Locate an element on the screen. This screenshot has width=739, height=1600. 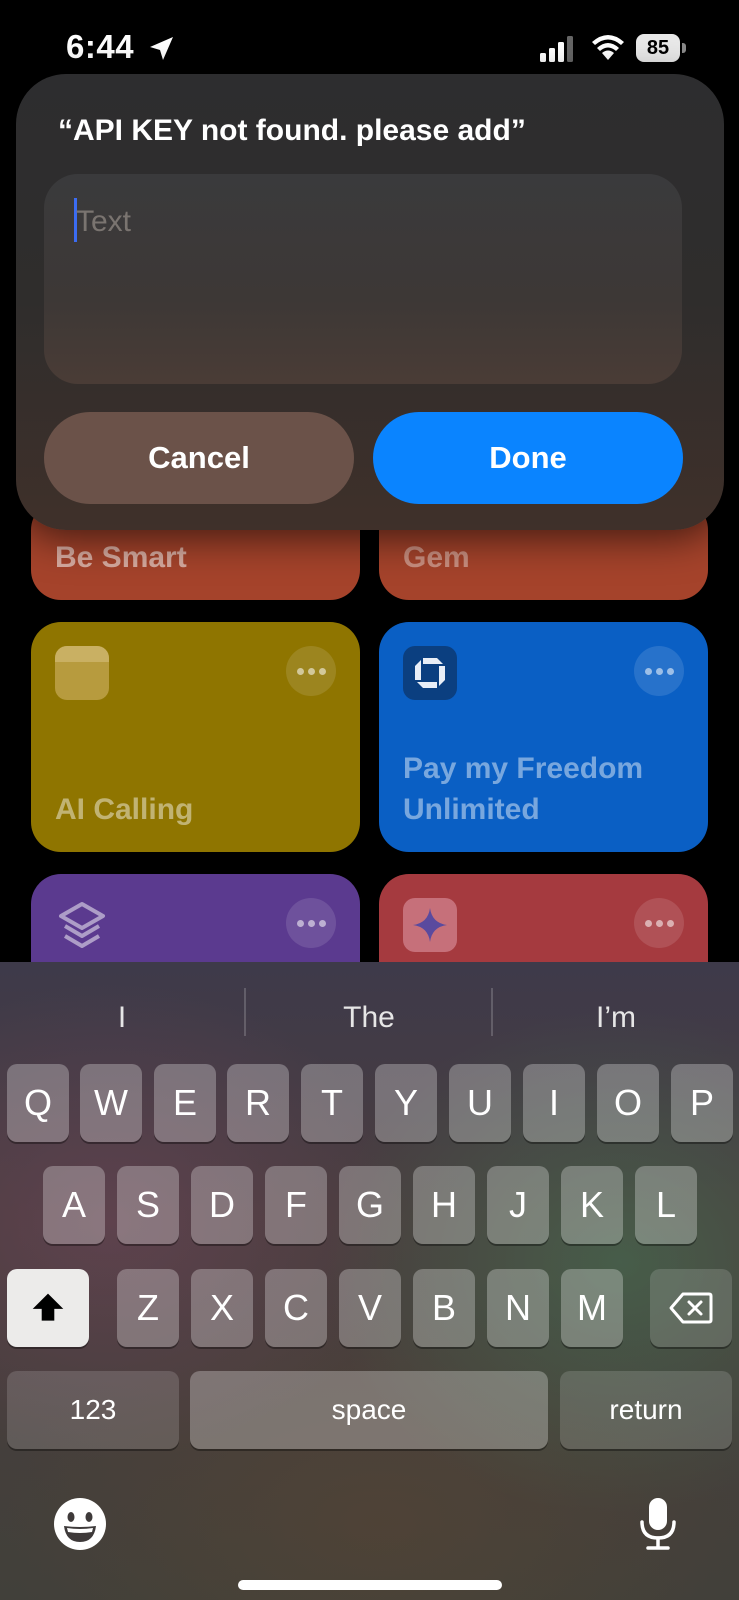
battery-tip is located at coordinates (684, 48).